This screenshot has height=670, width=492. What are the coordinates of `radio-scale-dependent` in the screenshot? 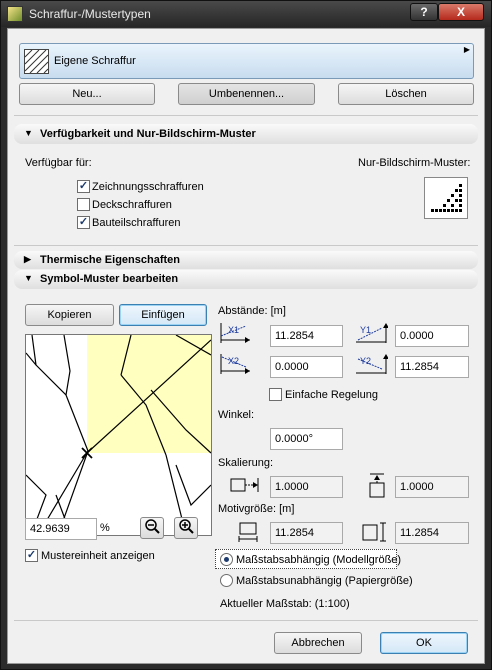 It's located at (226, 559).